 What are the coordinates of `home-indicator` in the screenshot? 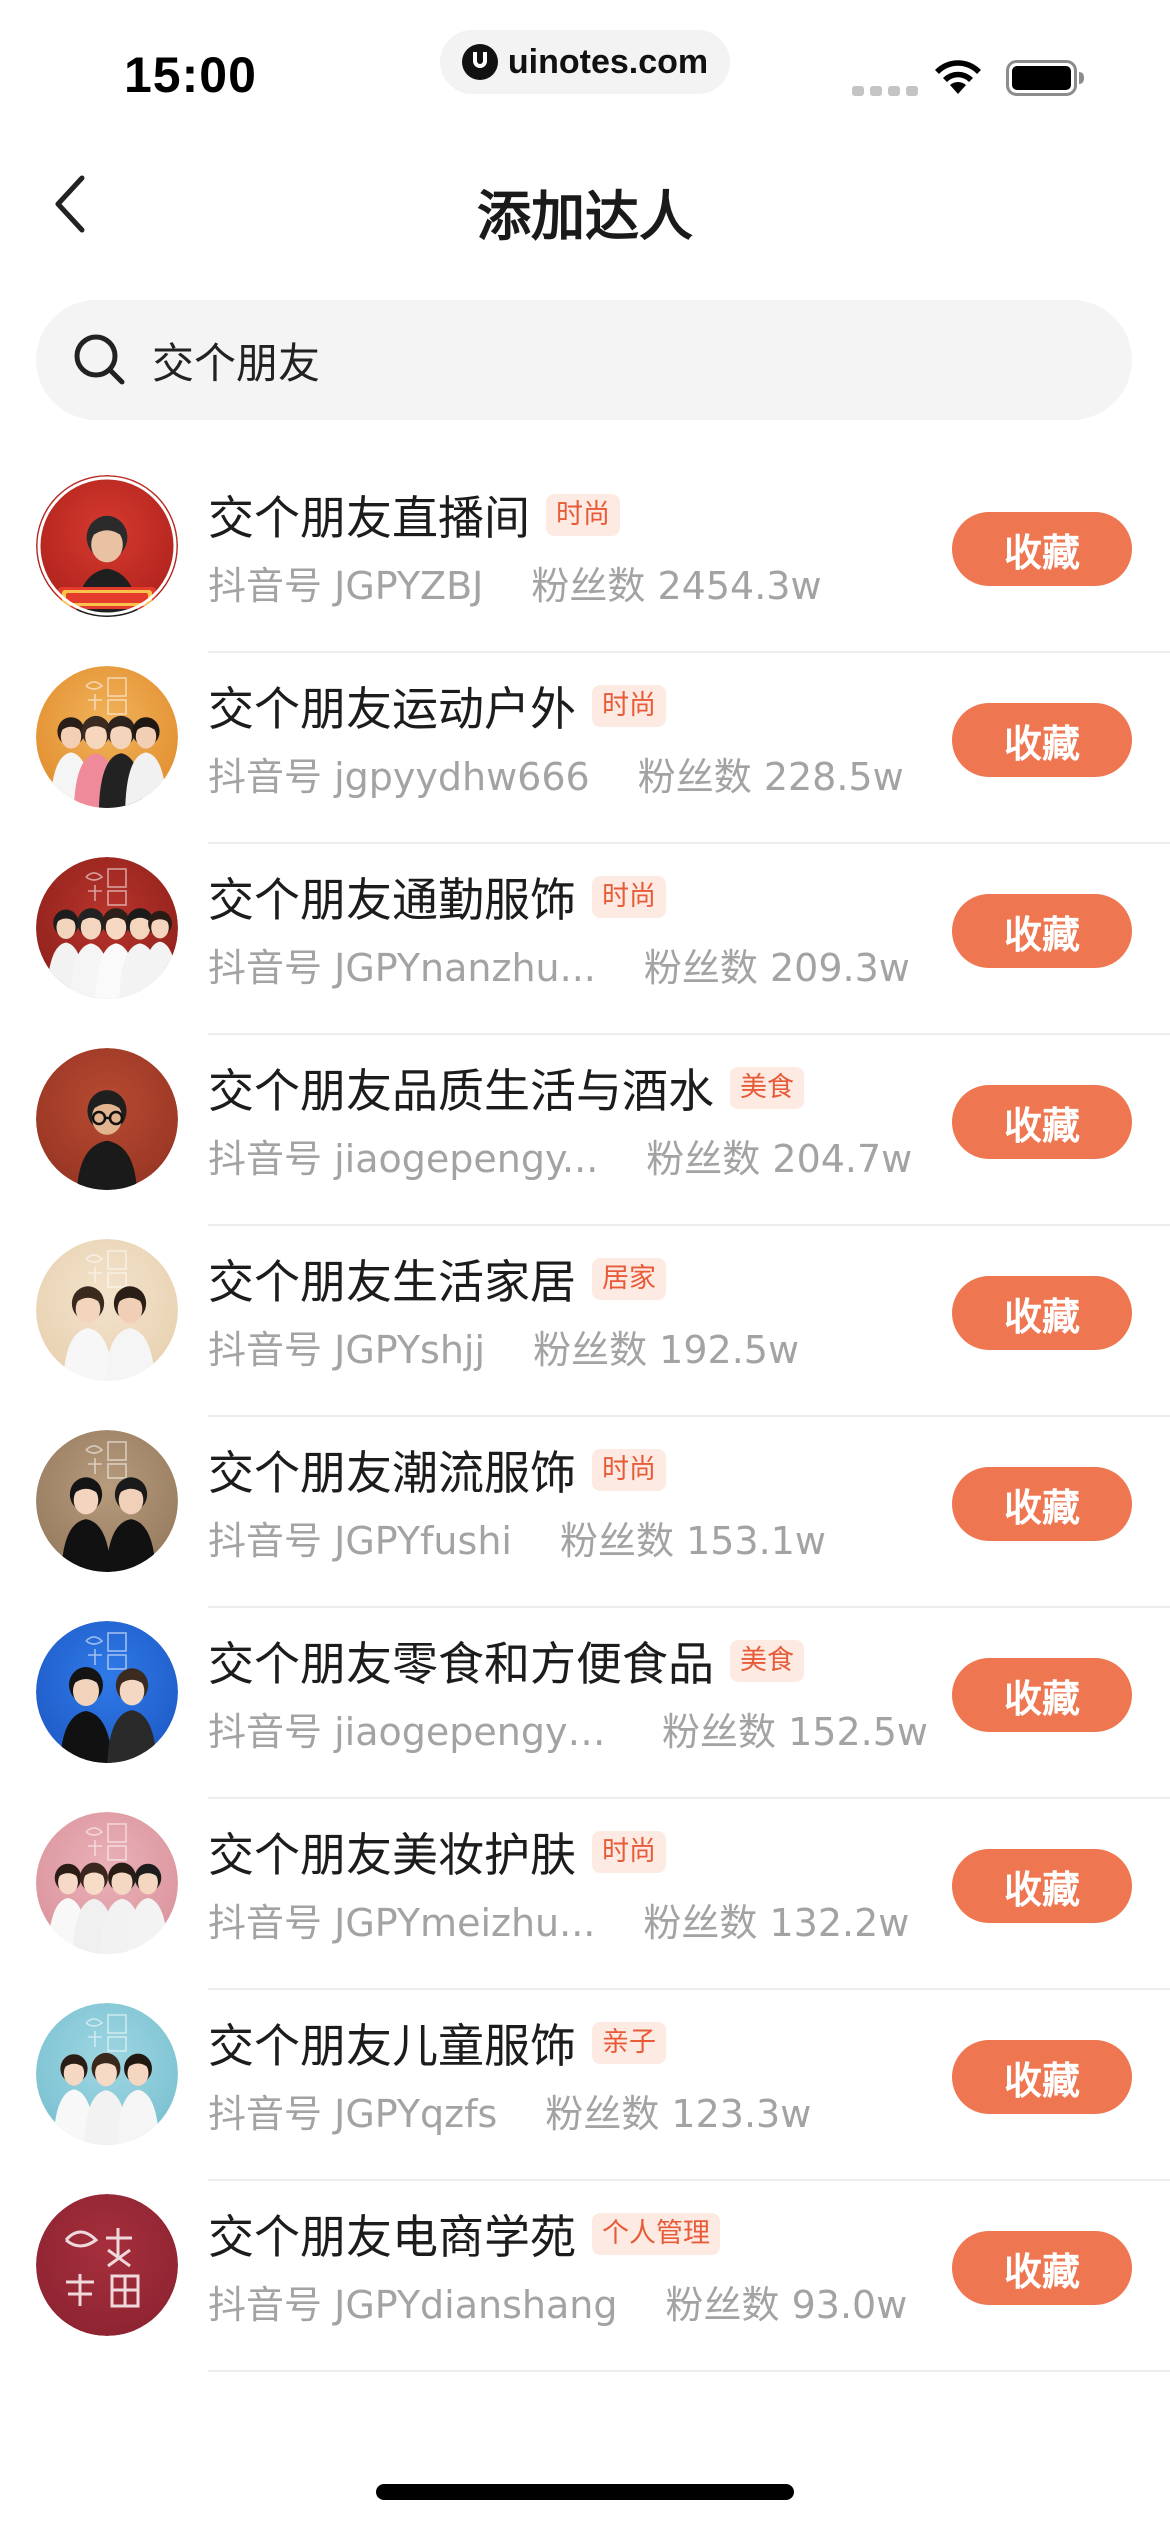 It's located at (585, 2492).